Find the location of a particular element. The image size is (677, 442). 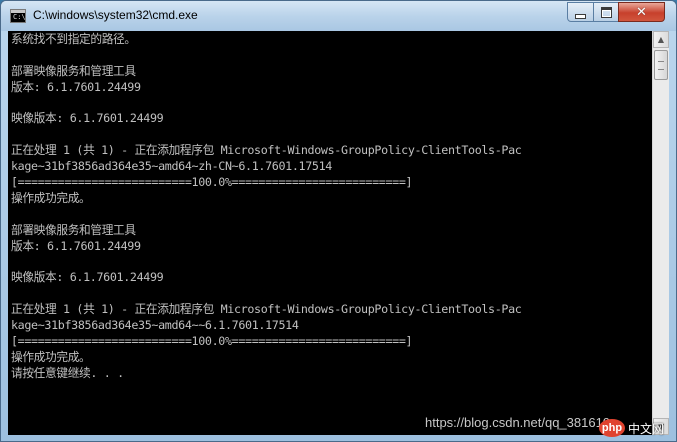

maximize-icon is located at coordinates (606, 12).